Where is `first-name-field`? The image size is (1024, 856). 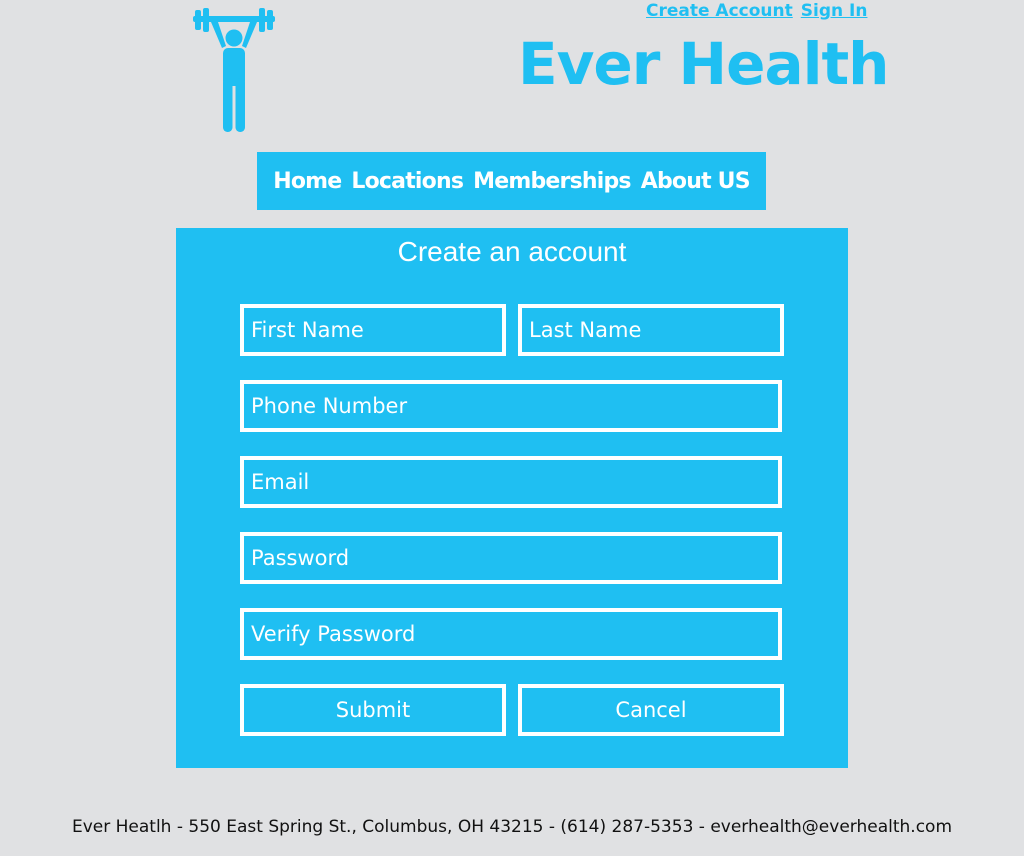
first-name-field is located at coordinates (373, 330).